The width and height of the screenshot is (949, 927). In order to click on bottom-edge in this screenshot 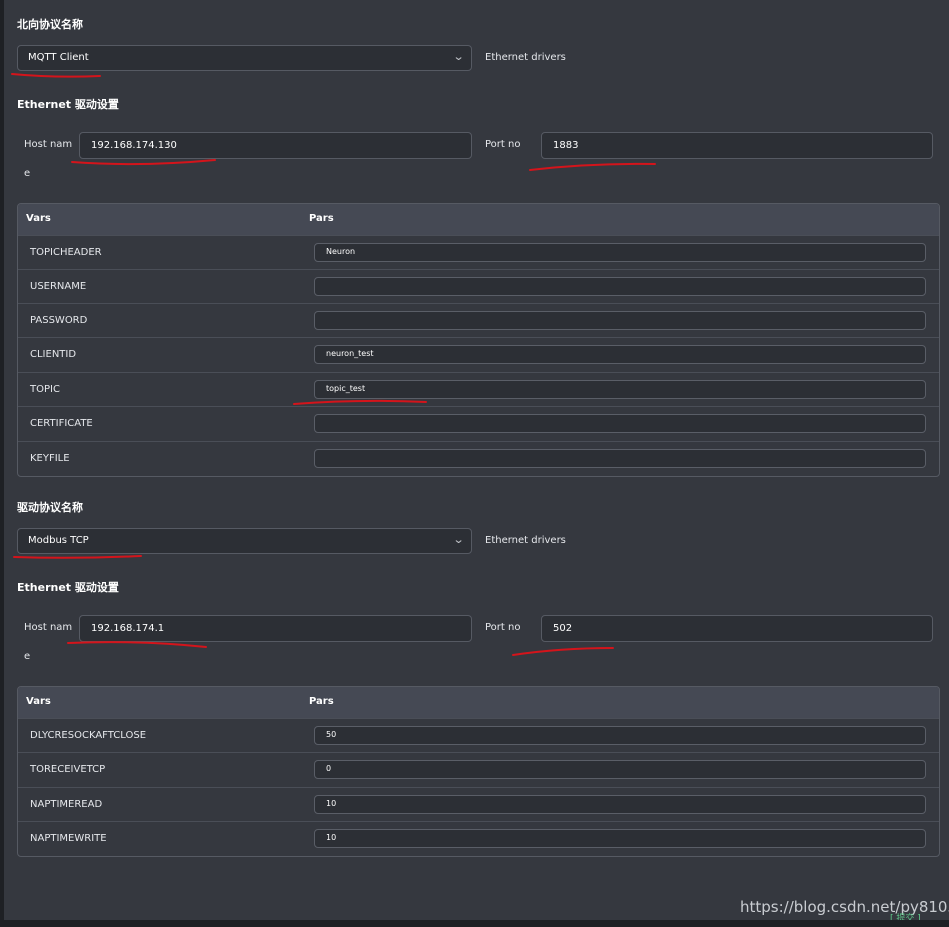, I will do `click(474, 923)`.